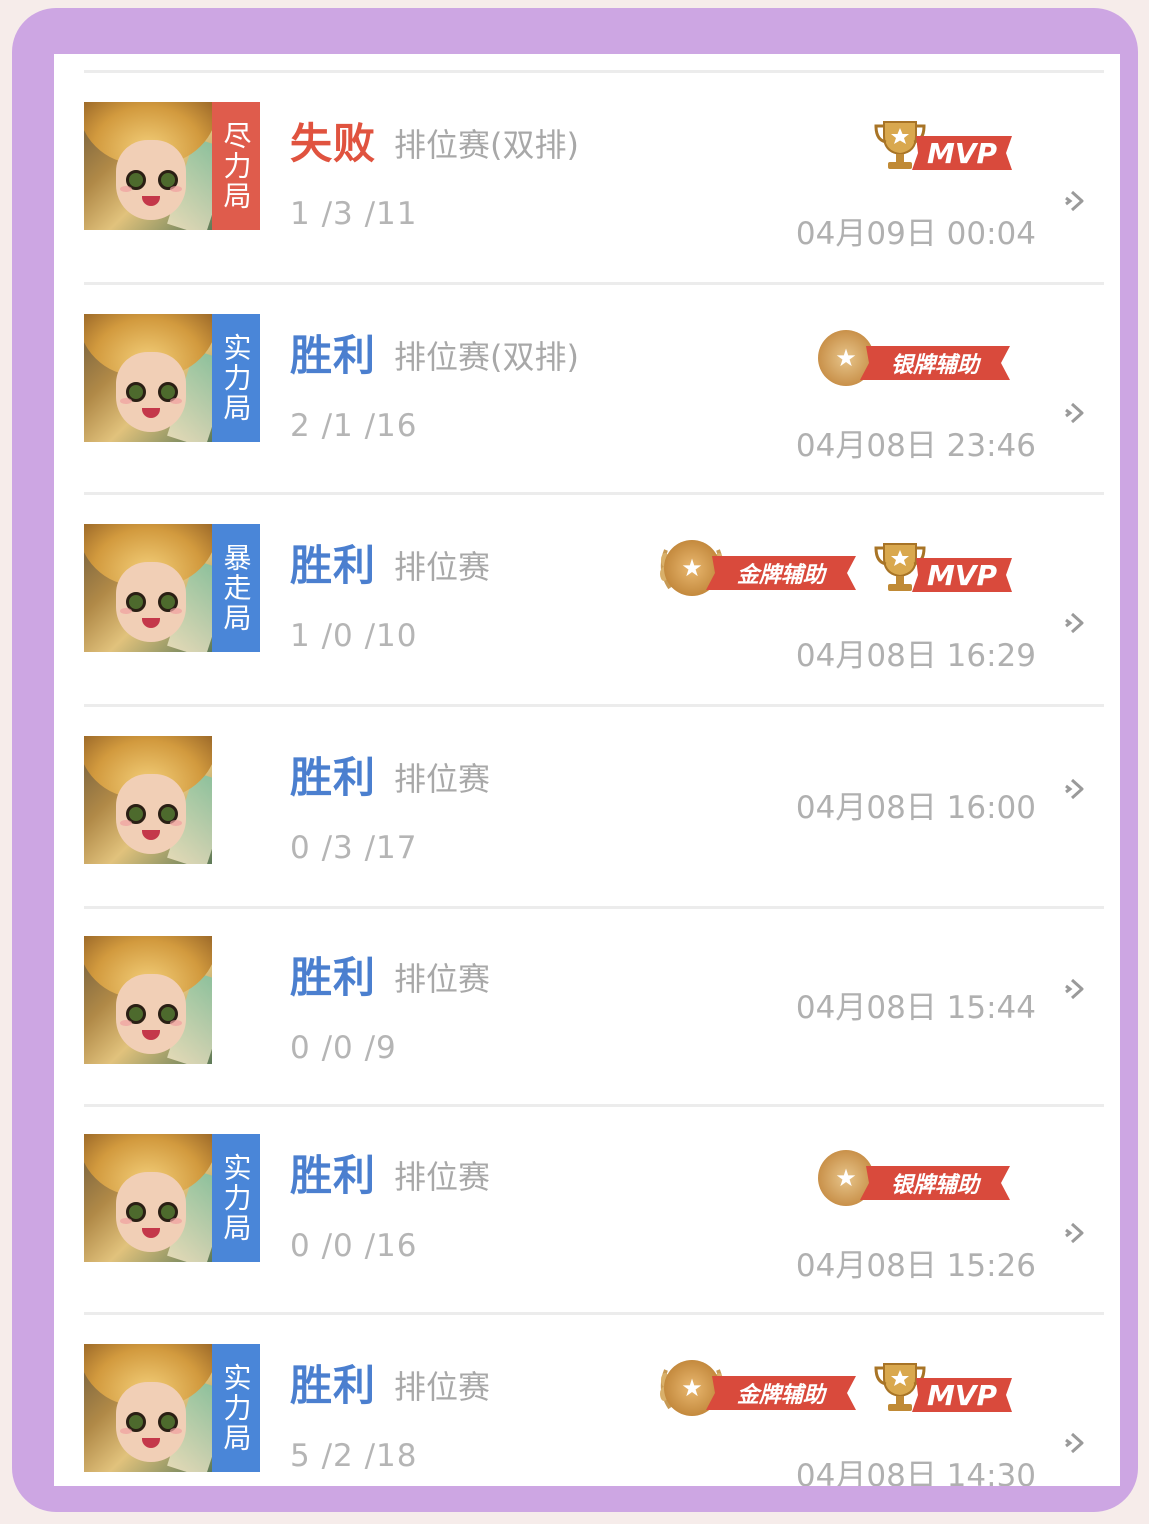 The image size is (1149, 1524). Describe the element at coordinates (354, 214) in the screenshot. I see `kda-stats: 1 /3 /11` at that location.